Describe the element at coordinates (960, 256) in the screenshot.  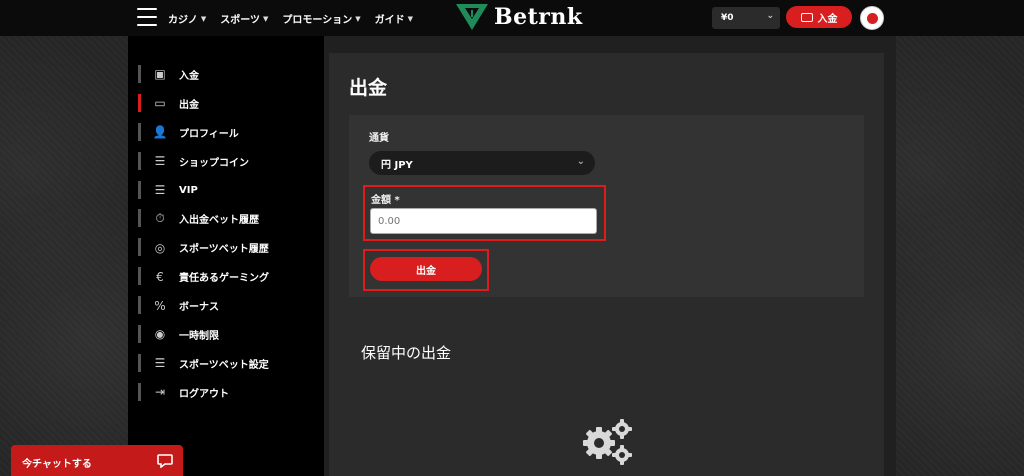
I see `background-texture-right` at that location.